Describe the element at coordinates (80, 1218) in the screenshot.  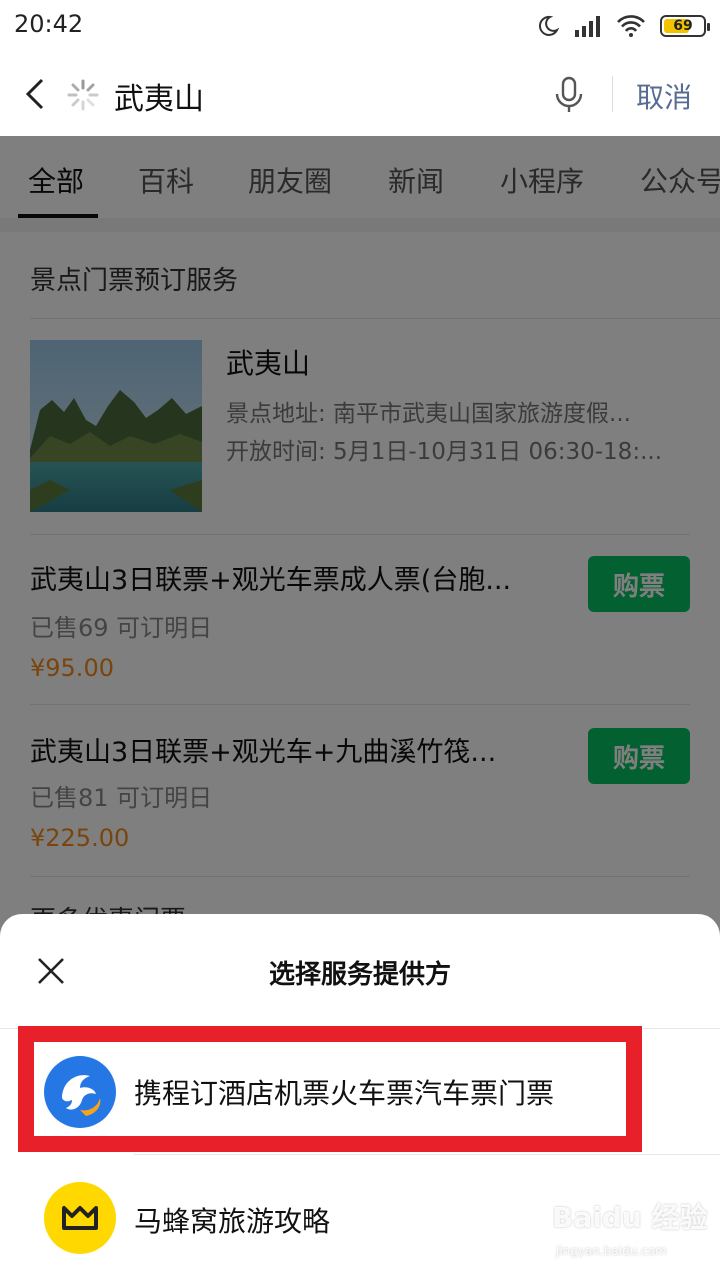
I see `mafengwo-icon` at that location.